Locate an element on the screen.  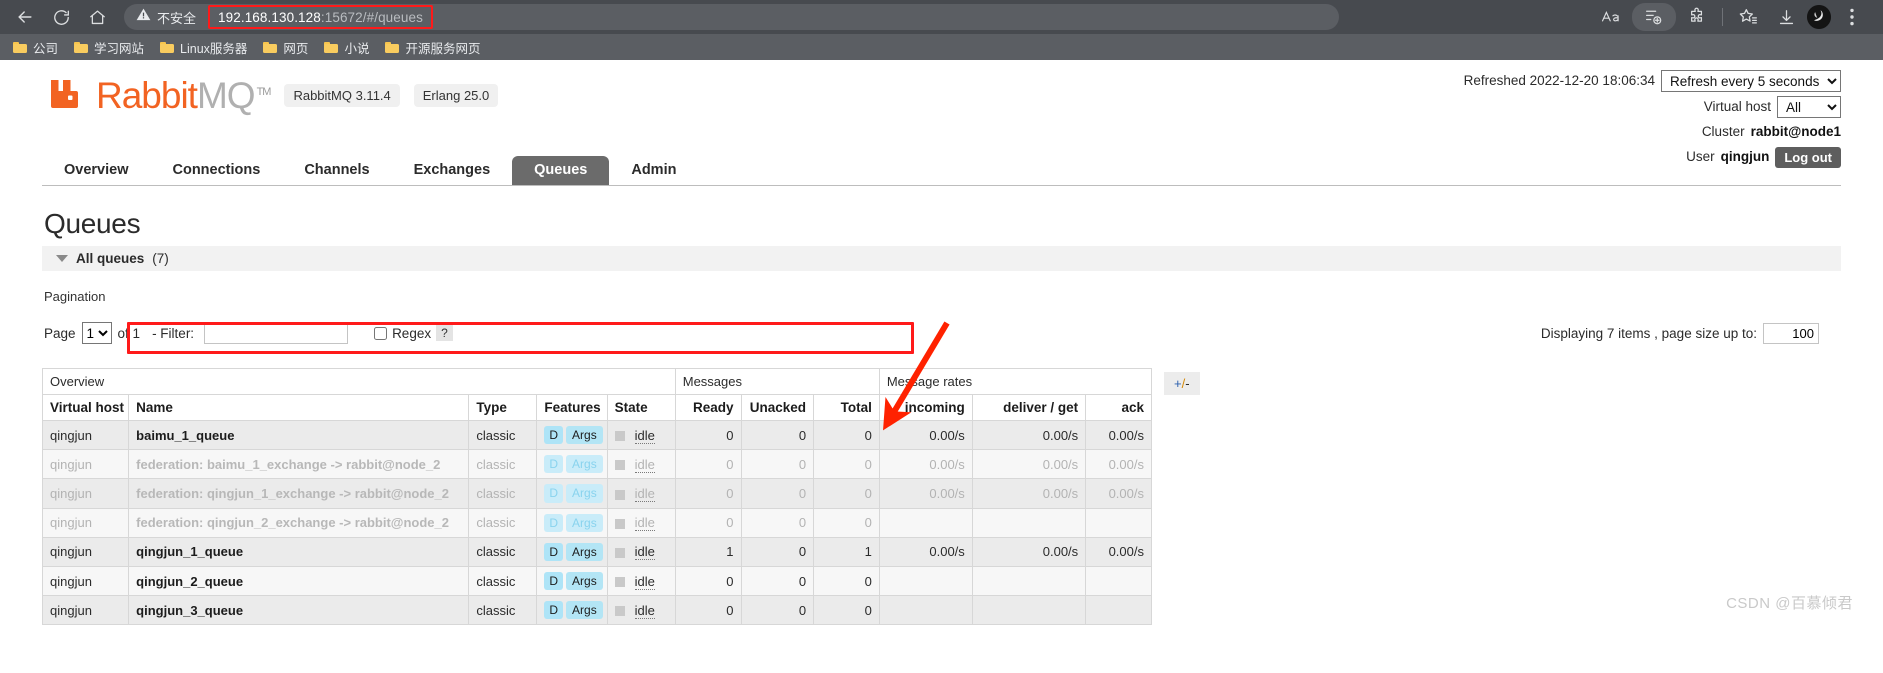
refresh-interval-select: Refresh every 5 seconds is located at coordinates (1751, 81).